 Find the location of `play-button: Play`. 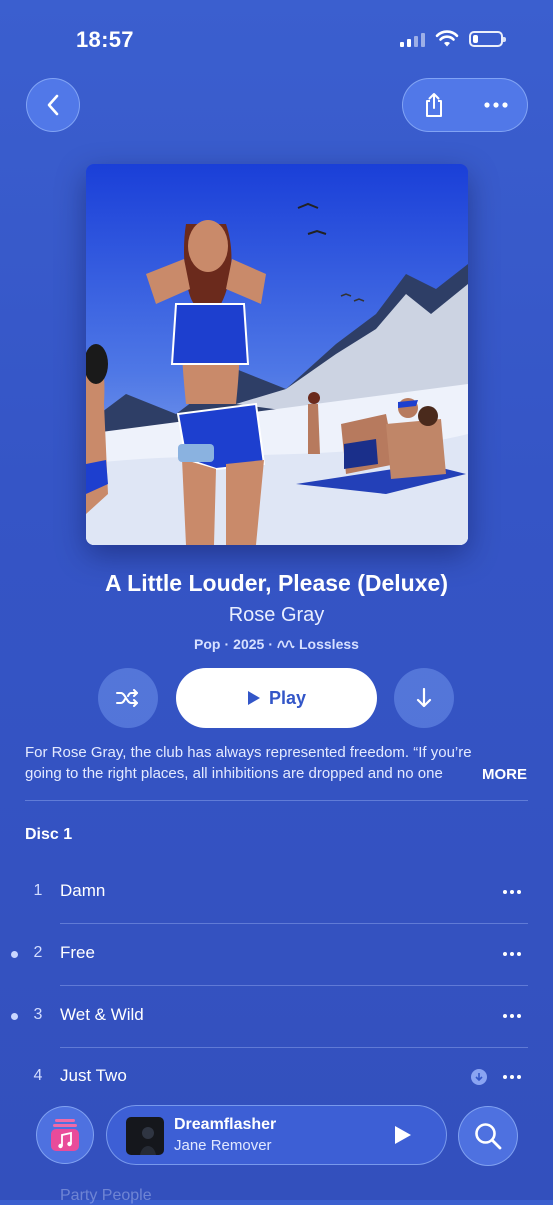

play-button: Play is located at coordinates (276, 698).